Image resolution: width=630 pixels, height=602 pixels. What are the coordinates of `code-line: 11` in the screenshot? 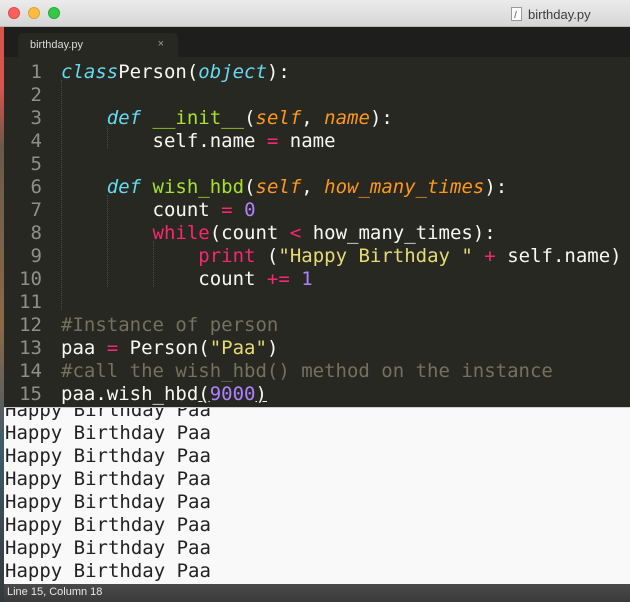 It's located at (317, 302).